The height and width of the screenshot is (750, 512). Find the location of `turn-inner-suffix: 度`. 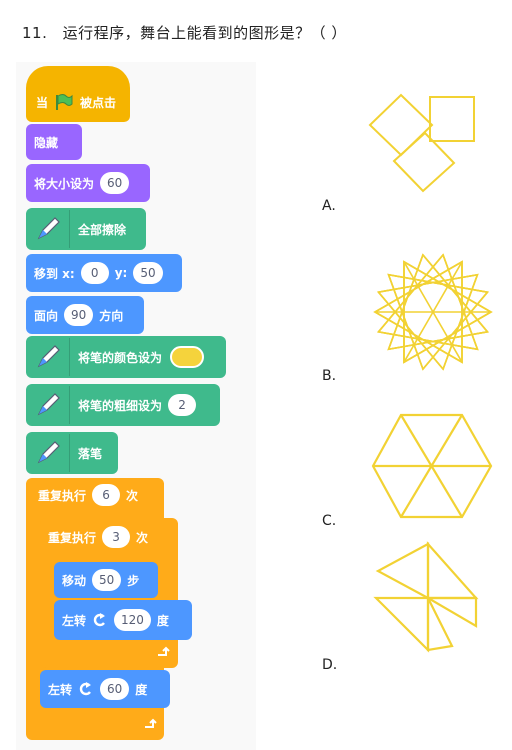

turn-inner-suffix: 度 is located at coordinates (162, 620).